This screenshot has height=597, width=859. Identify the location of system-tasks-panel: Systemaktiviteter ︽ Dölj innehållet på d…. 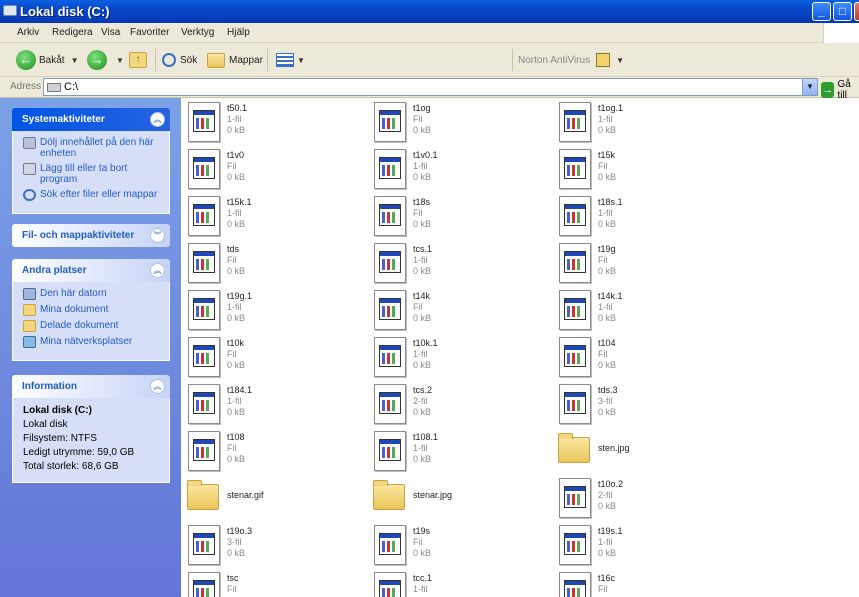
(91, 161).